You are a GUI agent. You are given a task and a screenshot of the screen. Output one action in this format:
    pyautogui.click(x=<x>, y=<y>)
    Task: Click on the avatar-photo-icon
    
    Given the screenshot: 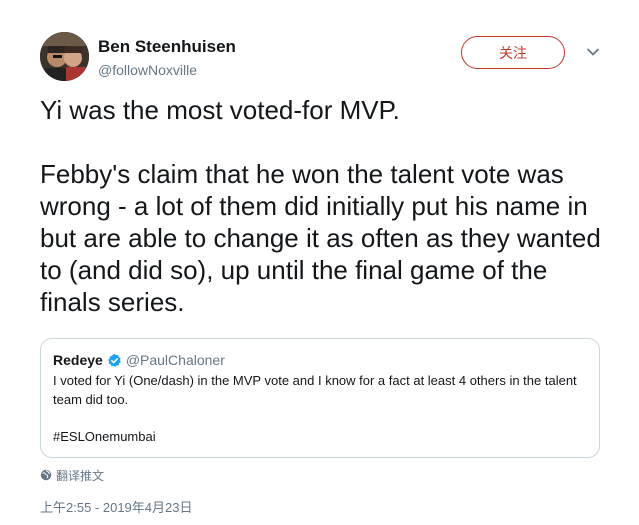 What is the action you would take?
    pyautogui.click(x=64, y=56)
    